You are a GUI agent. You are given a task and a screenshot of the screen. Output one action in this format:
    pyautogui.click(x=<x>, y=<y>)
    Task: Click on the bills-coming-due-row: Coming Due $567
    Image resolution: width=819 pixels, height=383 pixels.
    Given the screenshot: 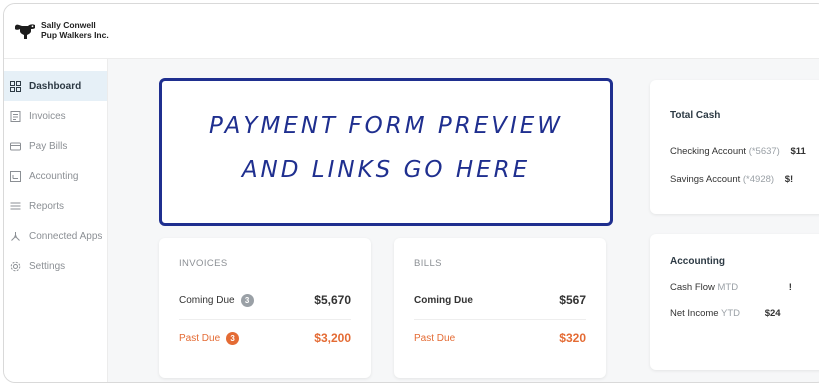 What is the action you would take?
    pyautogui.click(x=500, y=300)
    